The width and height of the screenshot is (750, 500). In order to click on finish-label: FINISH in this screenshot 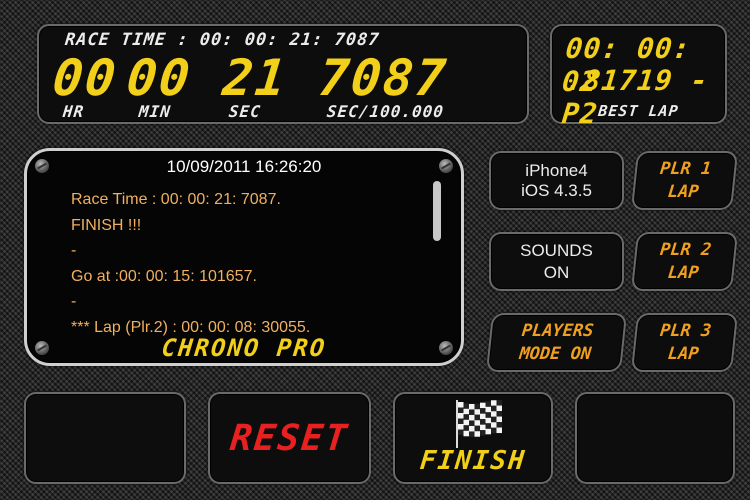, I will do `click(473, 461)`.